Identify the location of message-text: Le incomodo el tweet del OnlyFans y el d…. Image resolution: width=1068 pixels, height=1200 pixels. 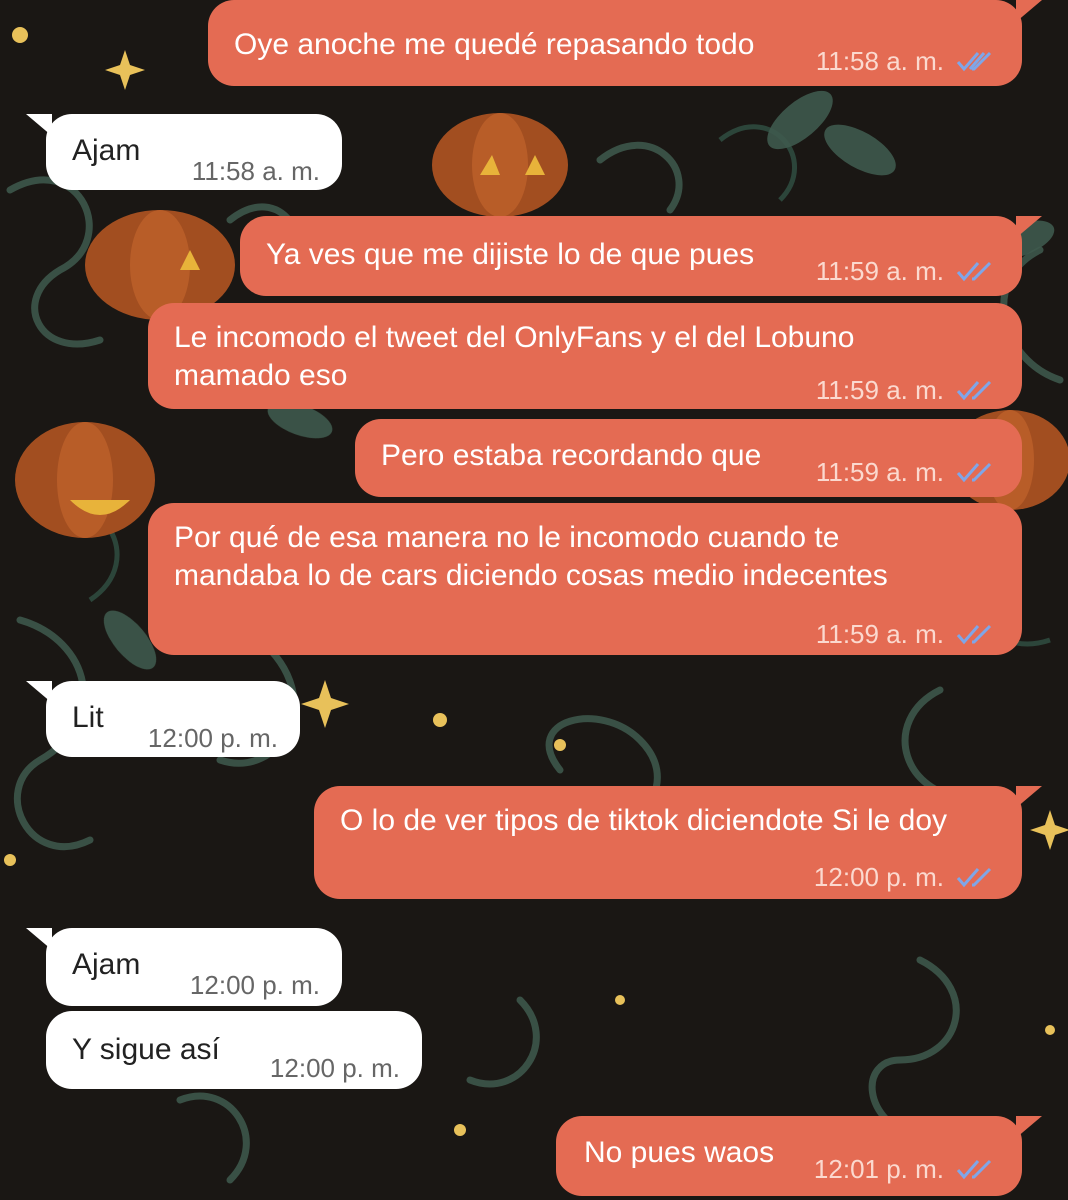
(514, 356).